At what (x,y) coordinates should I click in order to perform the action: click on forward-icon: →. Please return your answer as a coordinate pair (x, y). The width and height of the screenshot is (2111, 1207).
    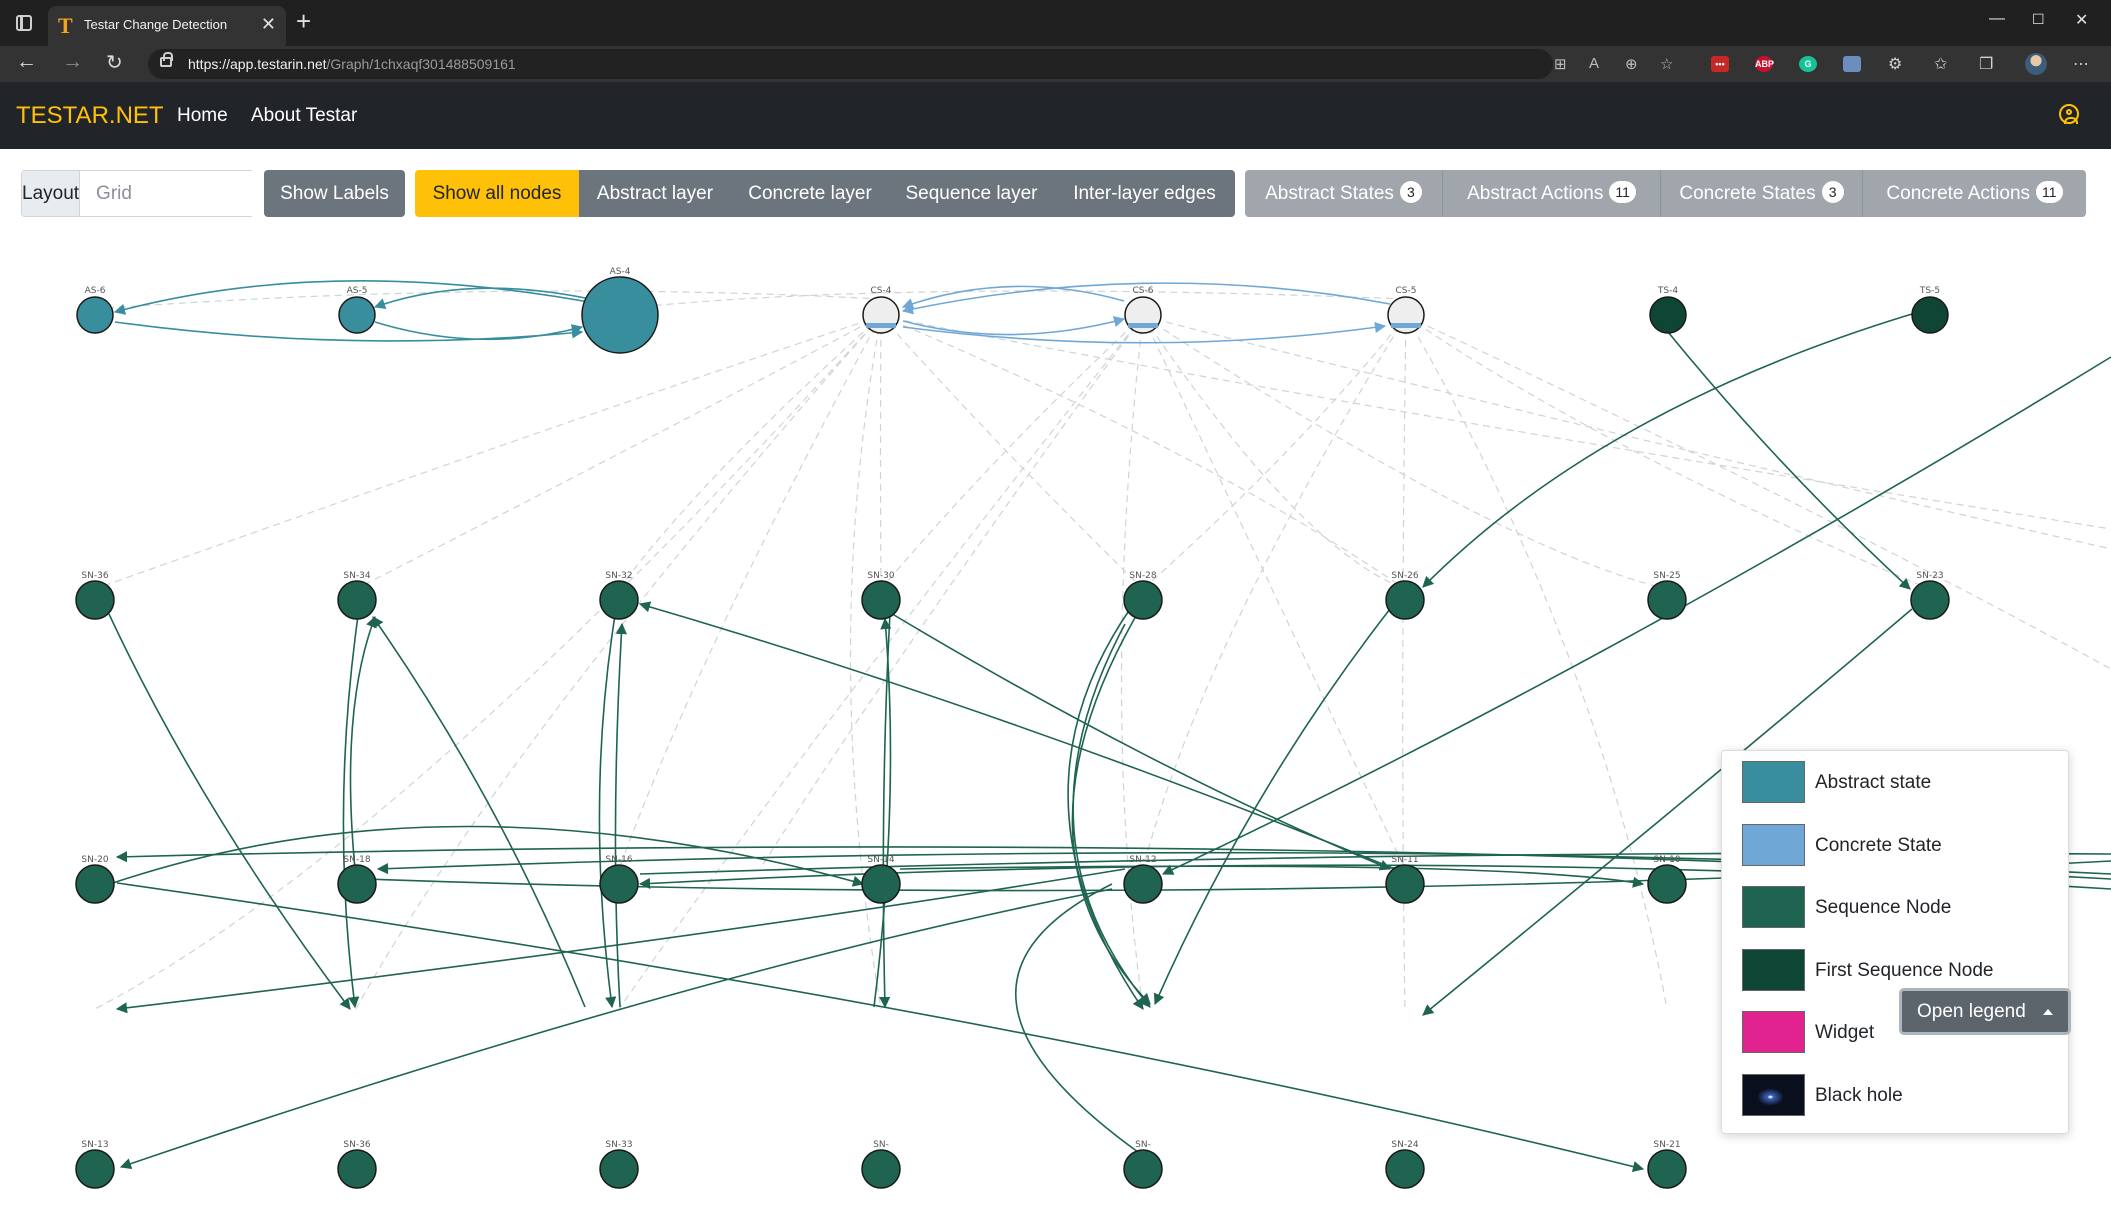
    Looking at the image, I should click on (72, 62).